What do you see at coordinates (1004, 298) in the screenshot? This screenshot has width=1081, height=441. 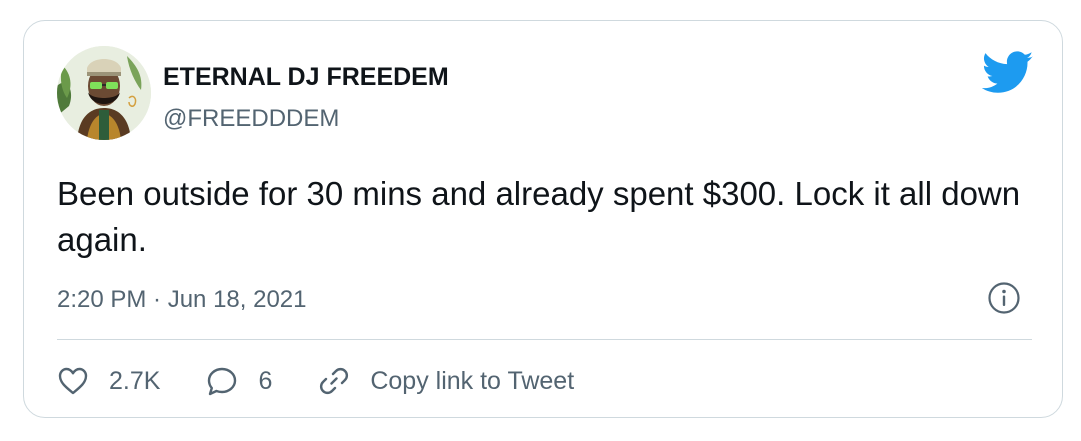 I see `info-icon` at bounding box center [1004, 298].